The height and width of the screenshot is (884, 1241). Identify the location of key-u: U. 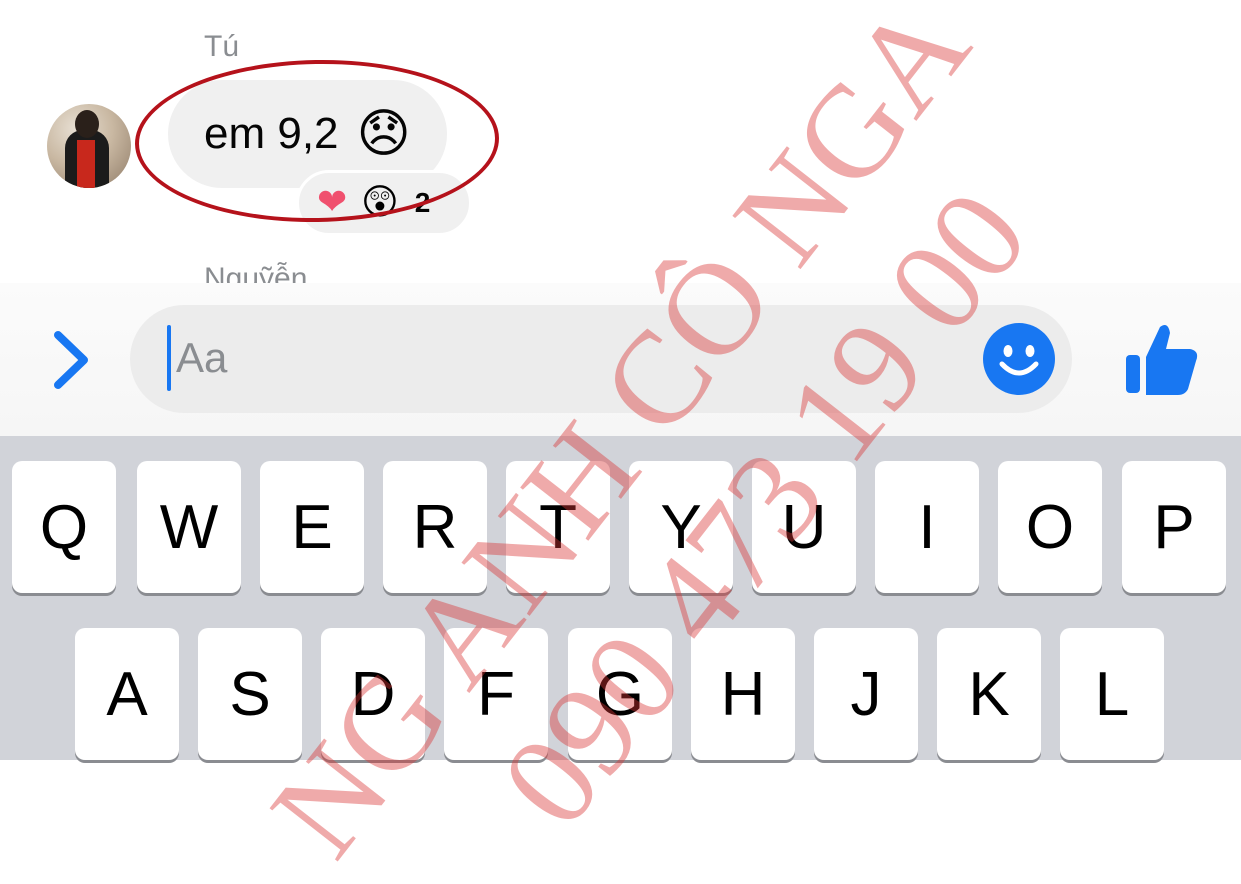
(804, 527).